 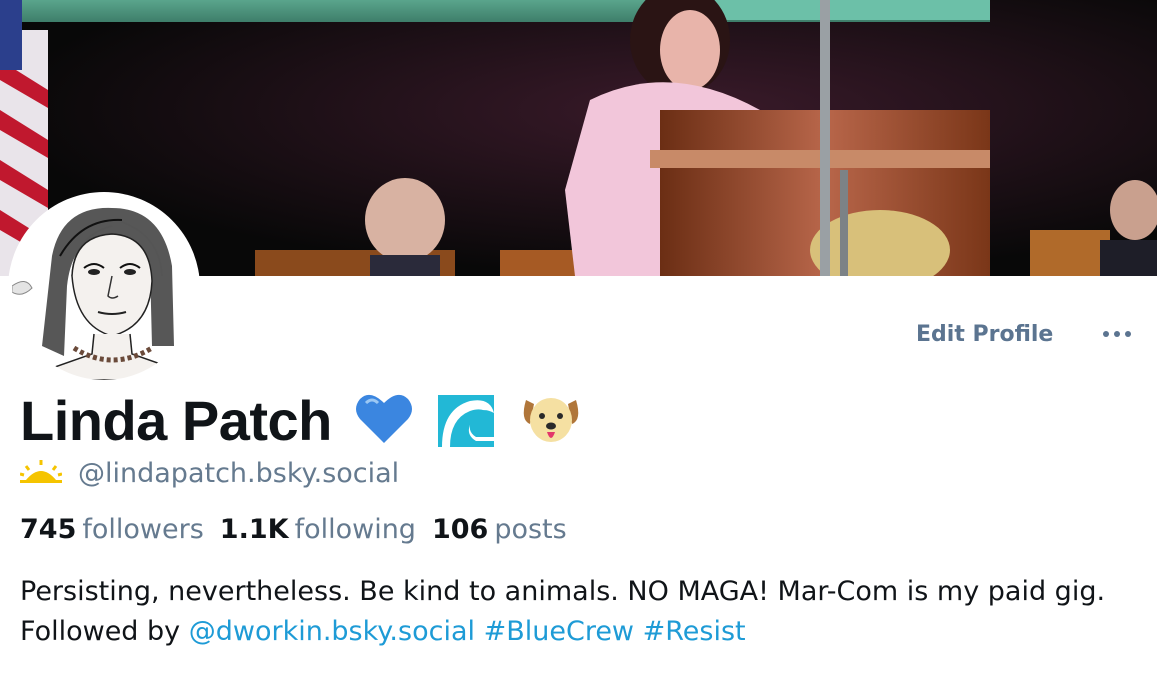 What do you see at coordinates (48, 529) in the screenshot?
I see `followers-count: 745` at bounding box center [48, 529].